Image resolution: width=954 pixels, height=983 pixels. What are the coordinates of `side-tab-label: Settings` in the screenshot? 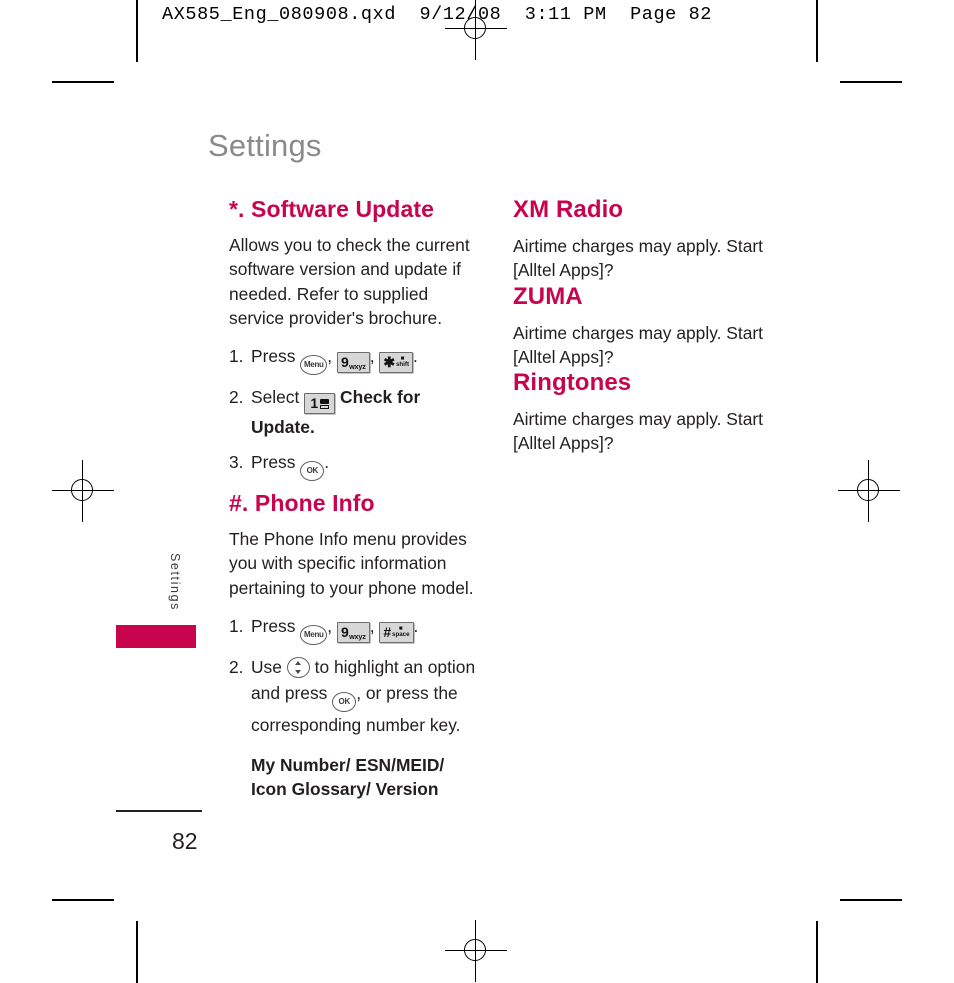 It's located at (175, 582).